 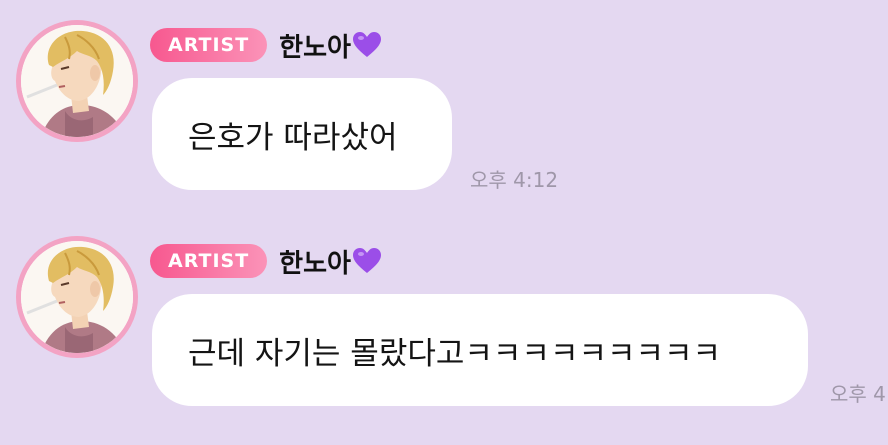 What do you see at coordinates (455, 353) in the screenshot?
I see `message-text: 근데 자기는 몰랐다고ㅋㅋㅋㅋㅋㅋㅋㅋㅋ` at bounding box center [455, 353].